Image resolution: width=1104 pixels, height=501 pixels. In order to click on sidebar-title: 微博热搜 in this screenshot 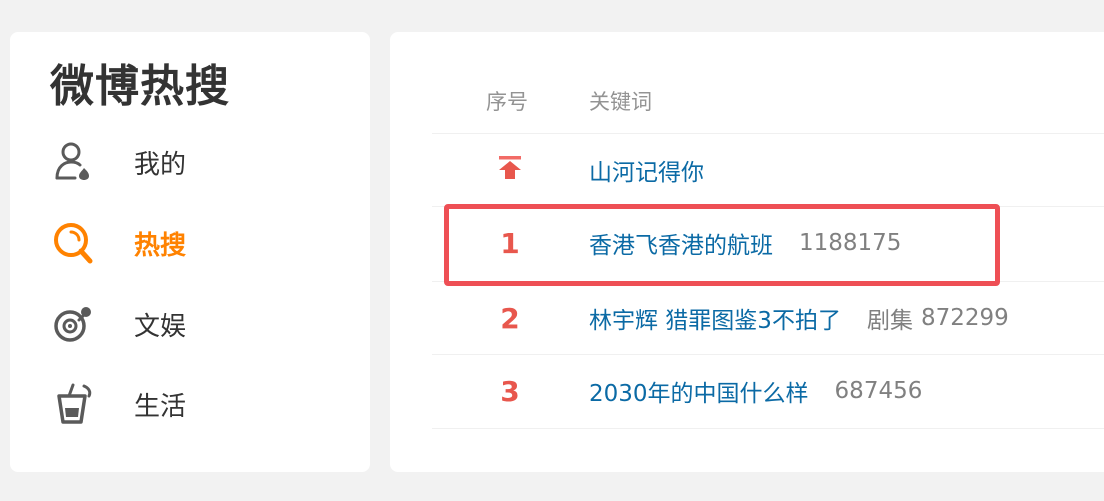, I will do `click(140, 86)`.